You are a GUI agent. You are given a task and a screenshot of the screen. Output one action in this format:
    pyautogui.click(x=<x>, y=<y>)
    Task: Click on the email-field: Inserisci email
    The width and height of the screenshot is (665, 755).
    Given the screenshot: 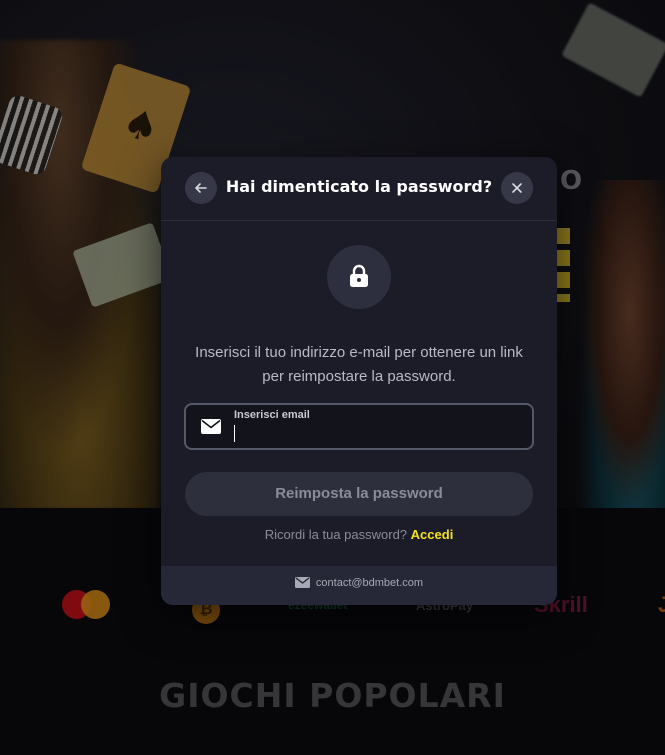 What is the action you would take?
    pyautogui.click(x=359, y=426)
    